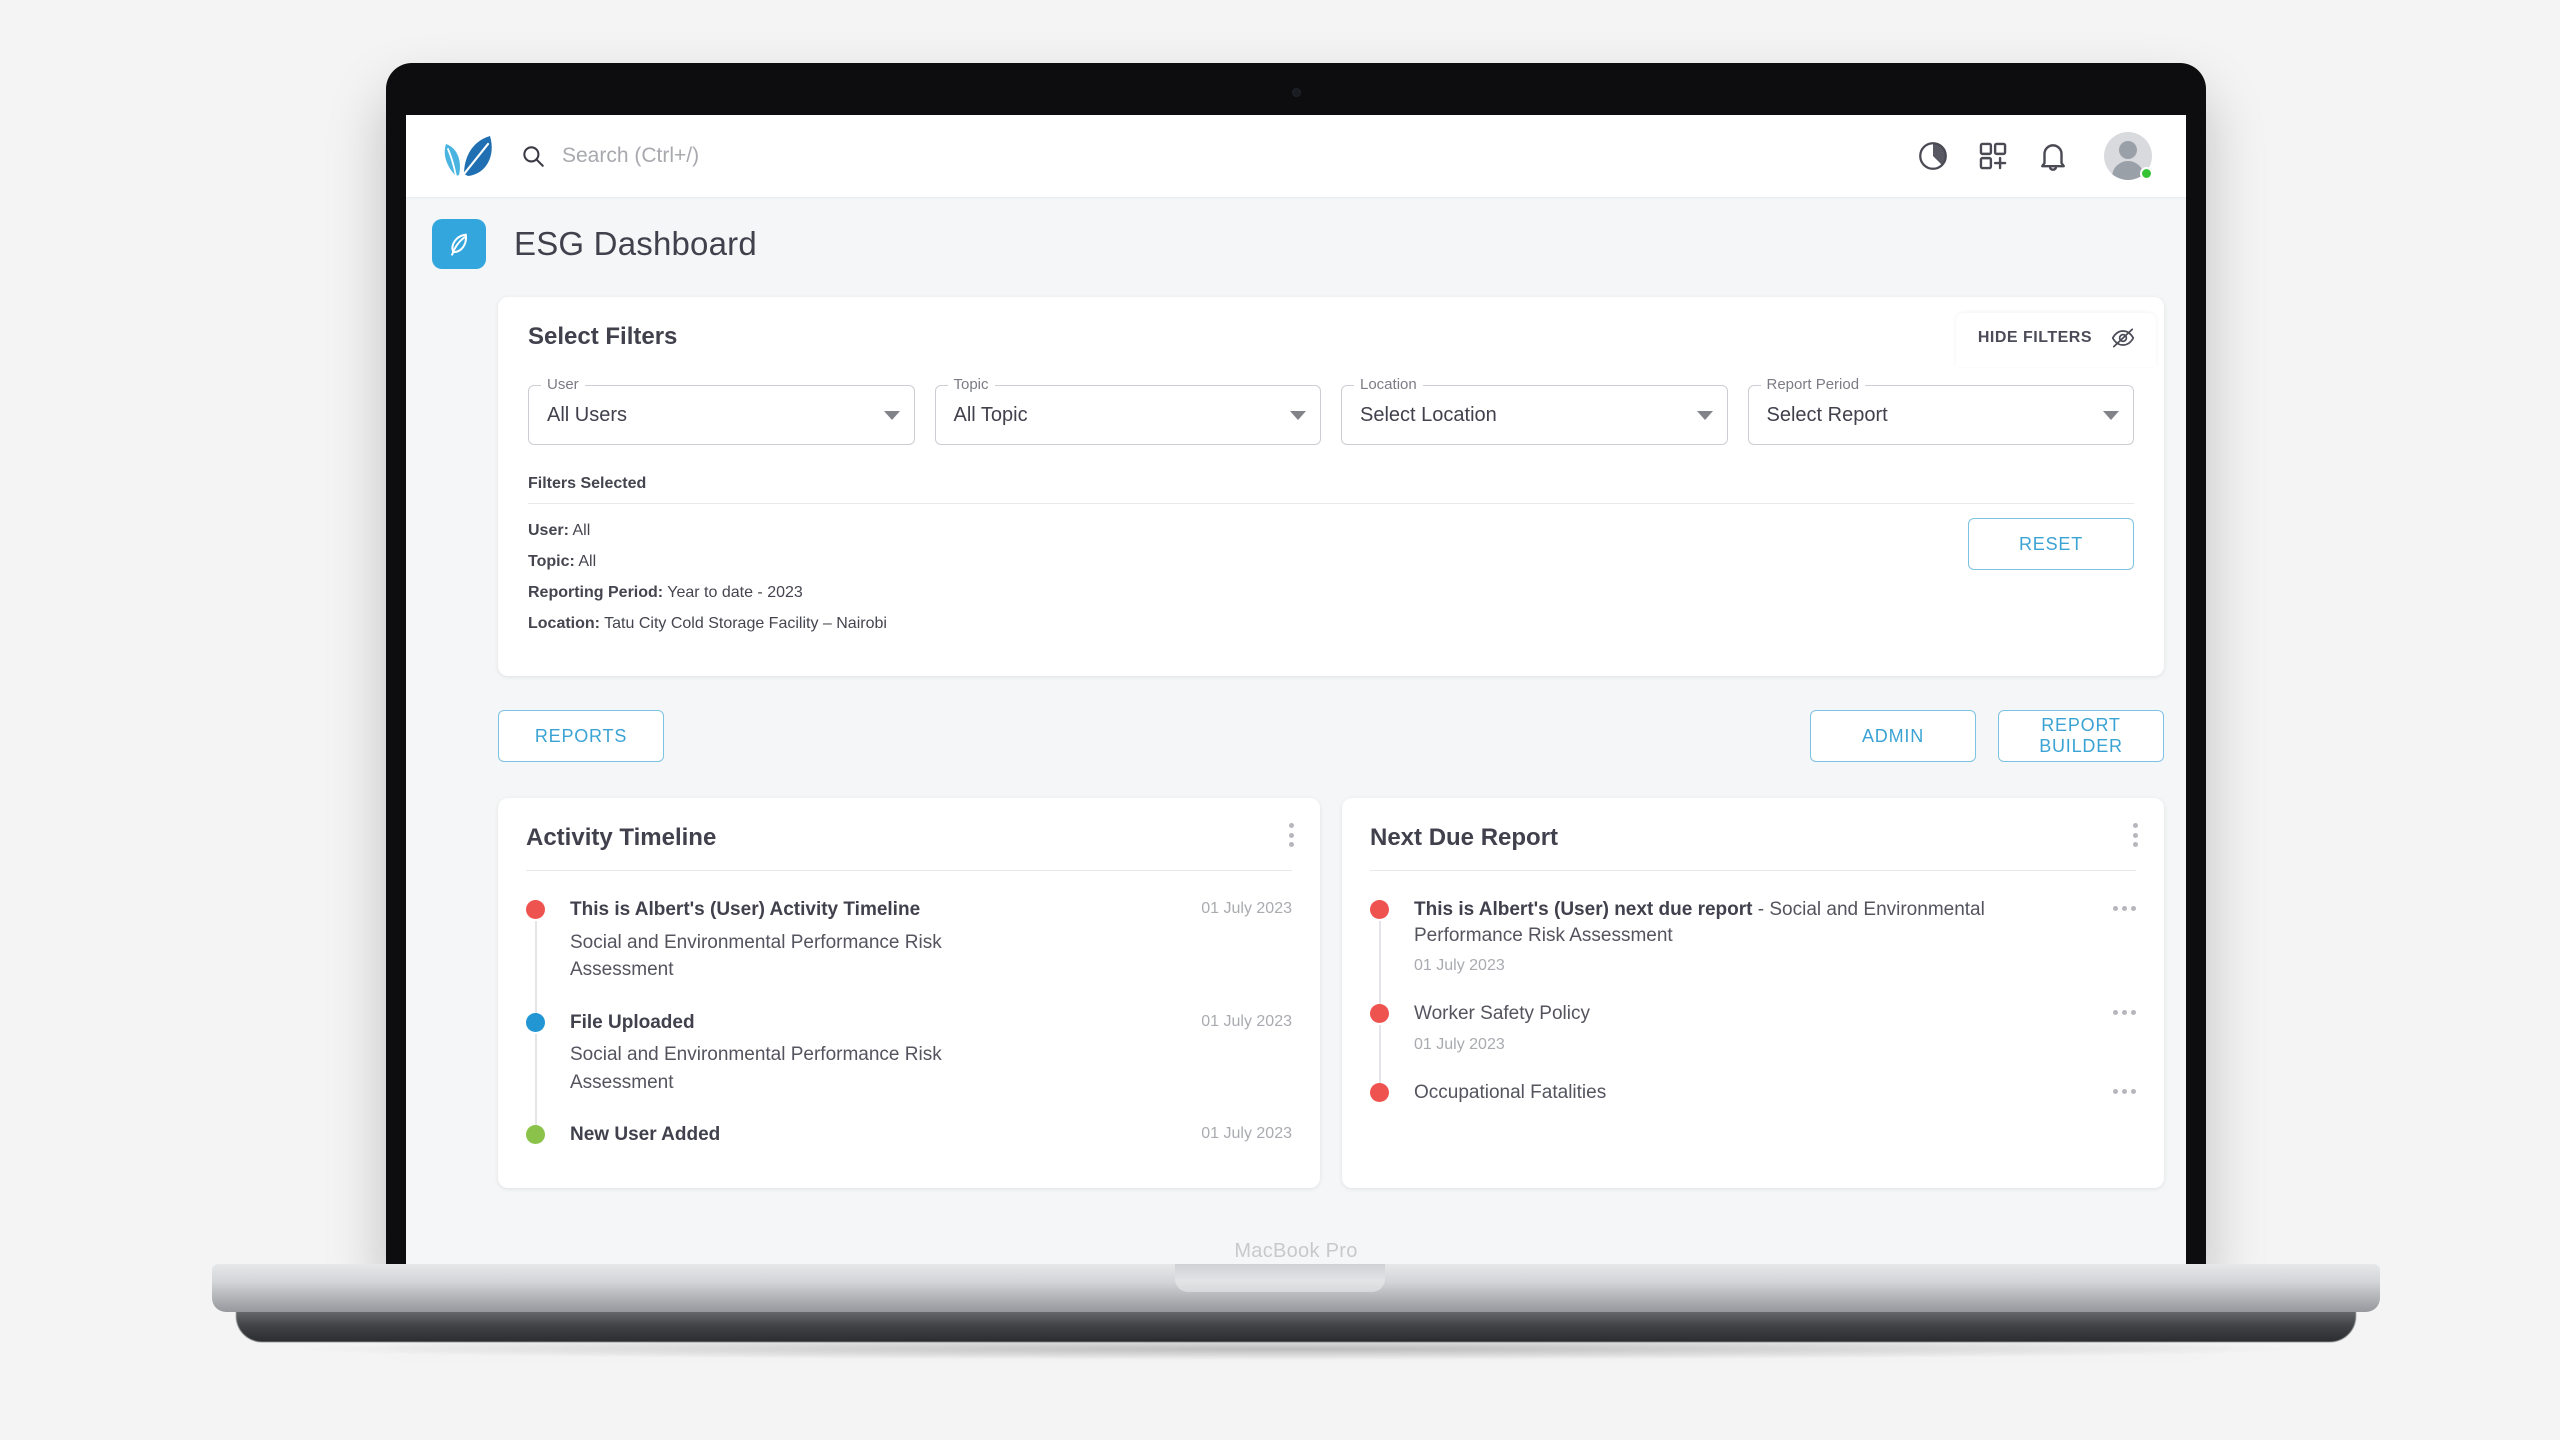  What do you see at coordinates (548, 530) in the screenshot?
I see `filter-summary-user-key: User:` at bounding box center [548, 530].